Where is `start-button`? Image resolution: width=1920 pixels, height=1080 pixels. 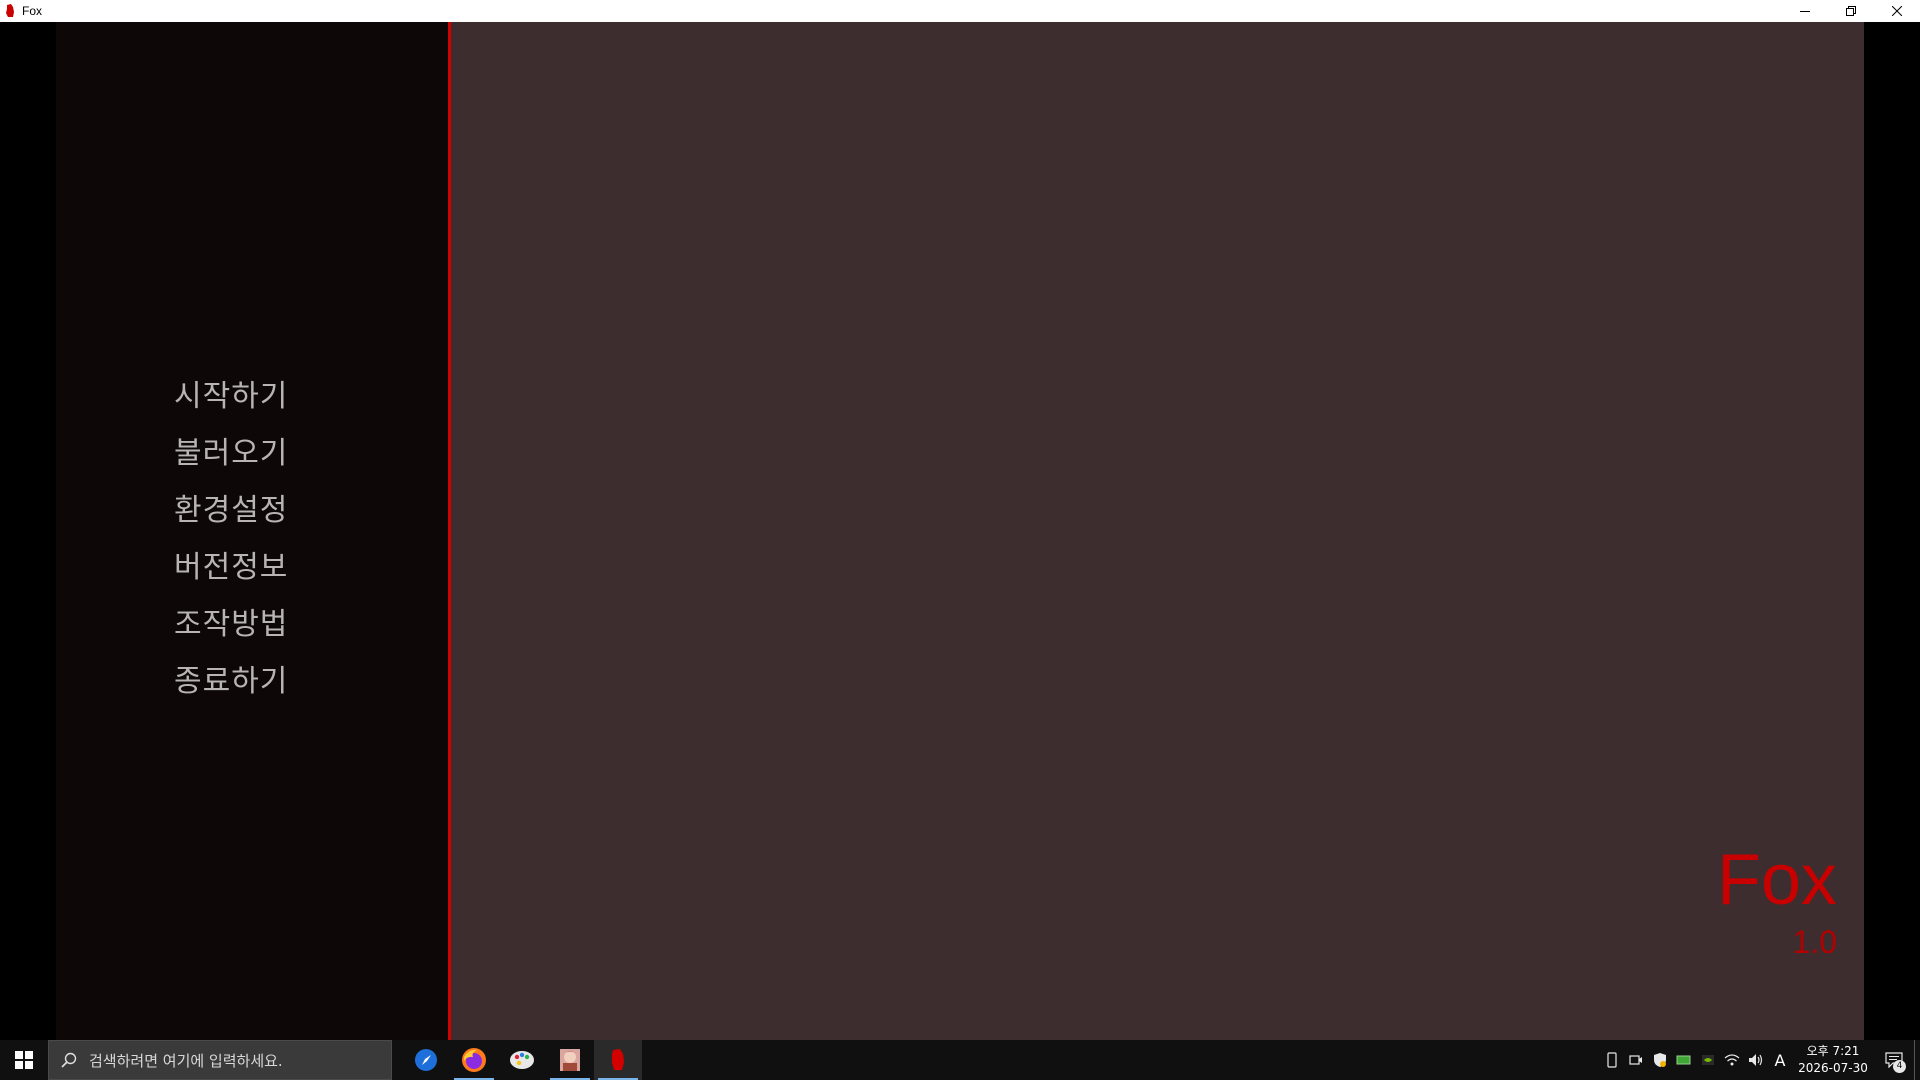
start-button is located at coordinates (24, 1060).